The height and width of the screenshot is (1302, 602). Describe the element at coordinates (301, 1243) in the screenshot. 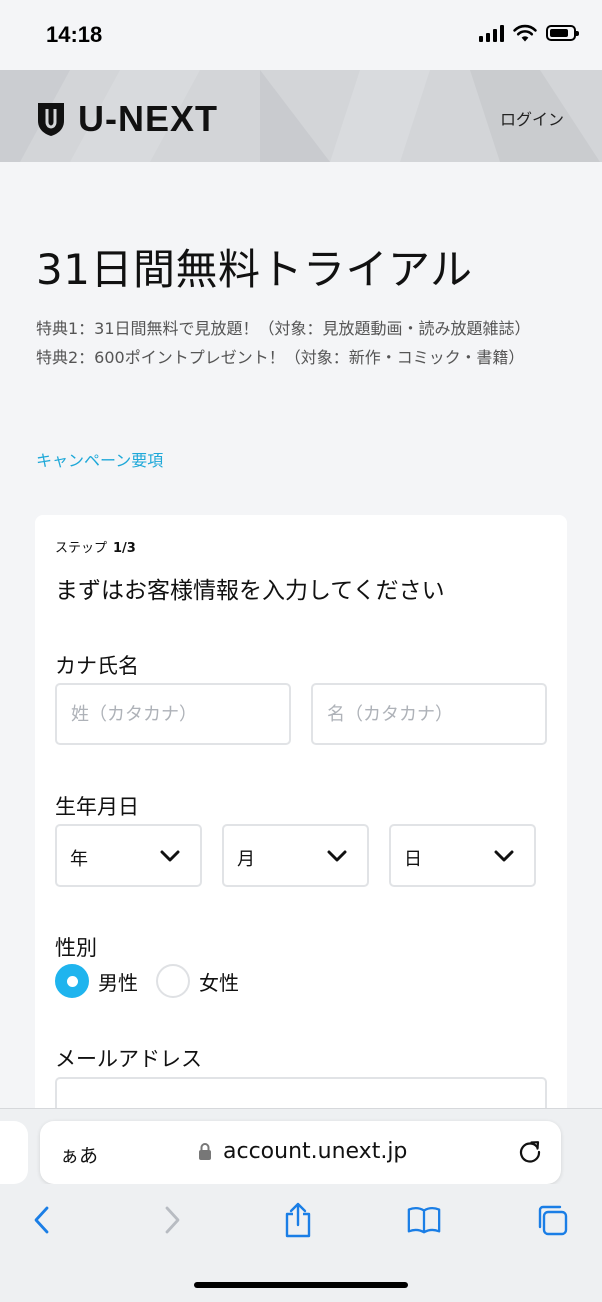

I see `browser-toolbar` at that location.